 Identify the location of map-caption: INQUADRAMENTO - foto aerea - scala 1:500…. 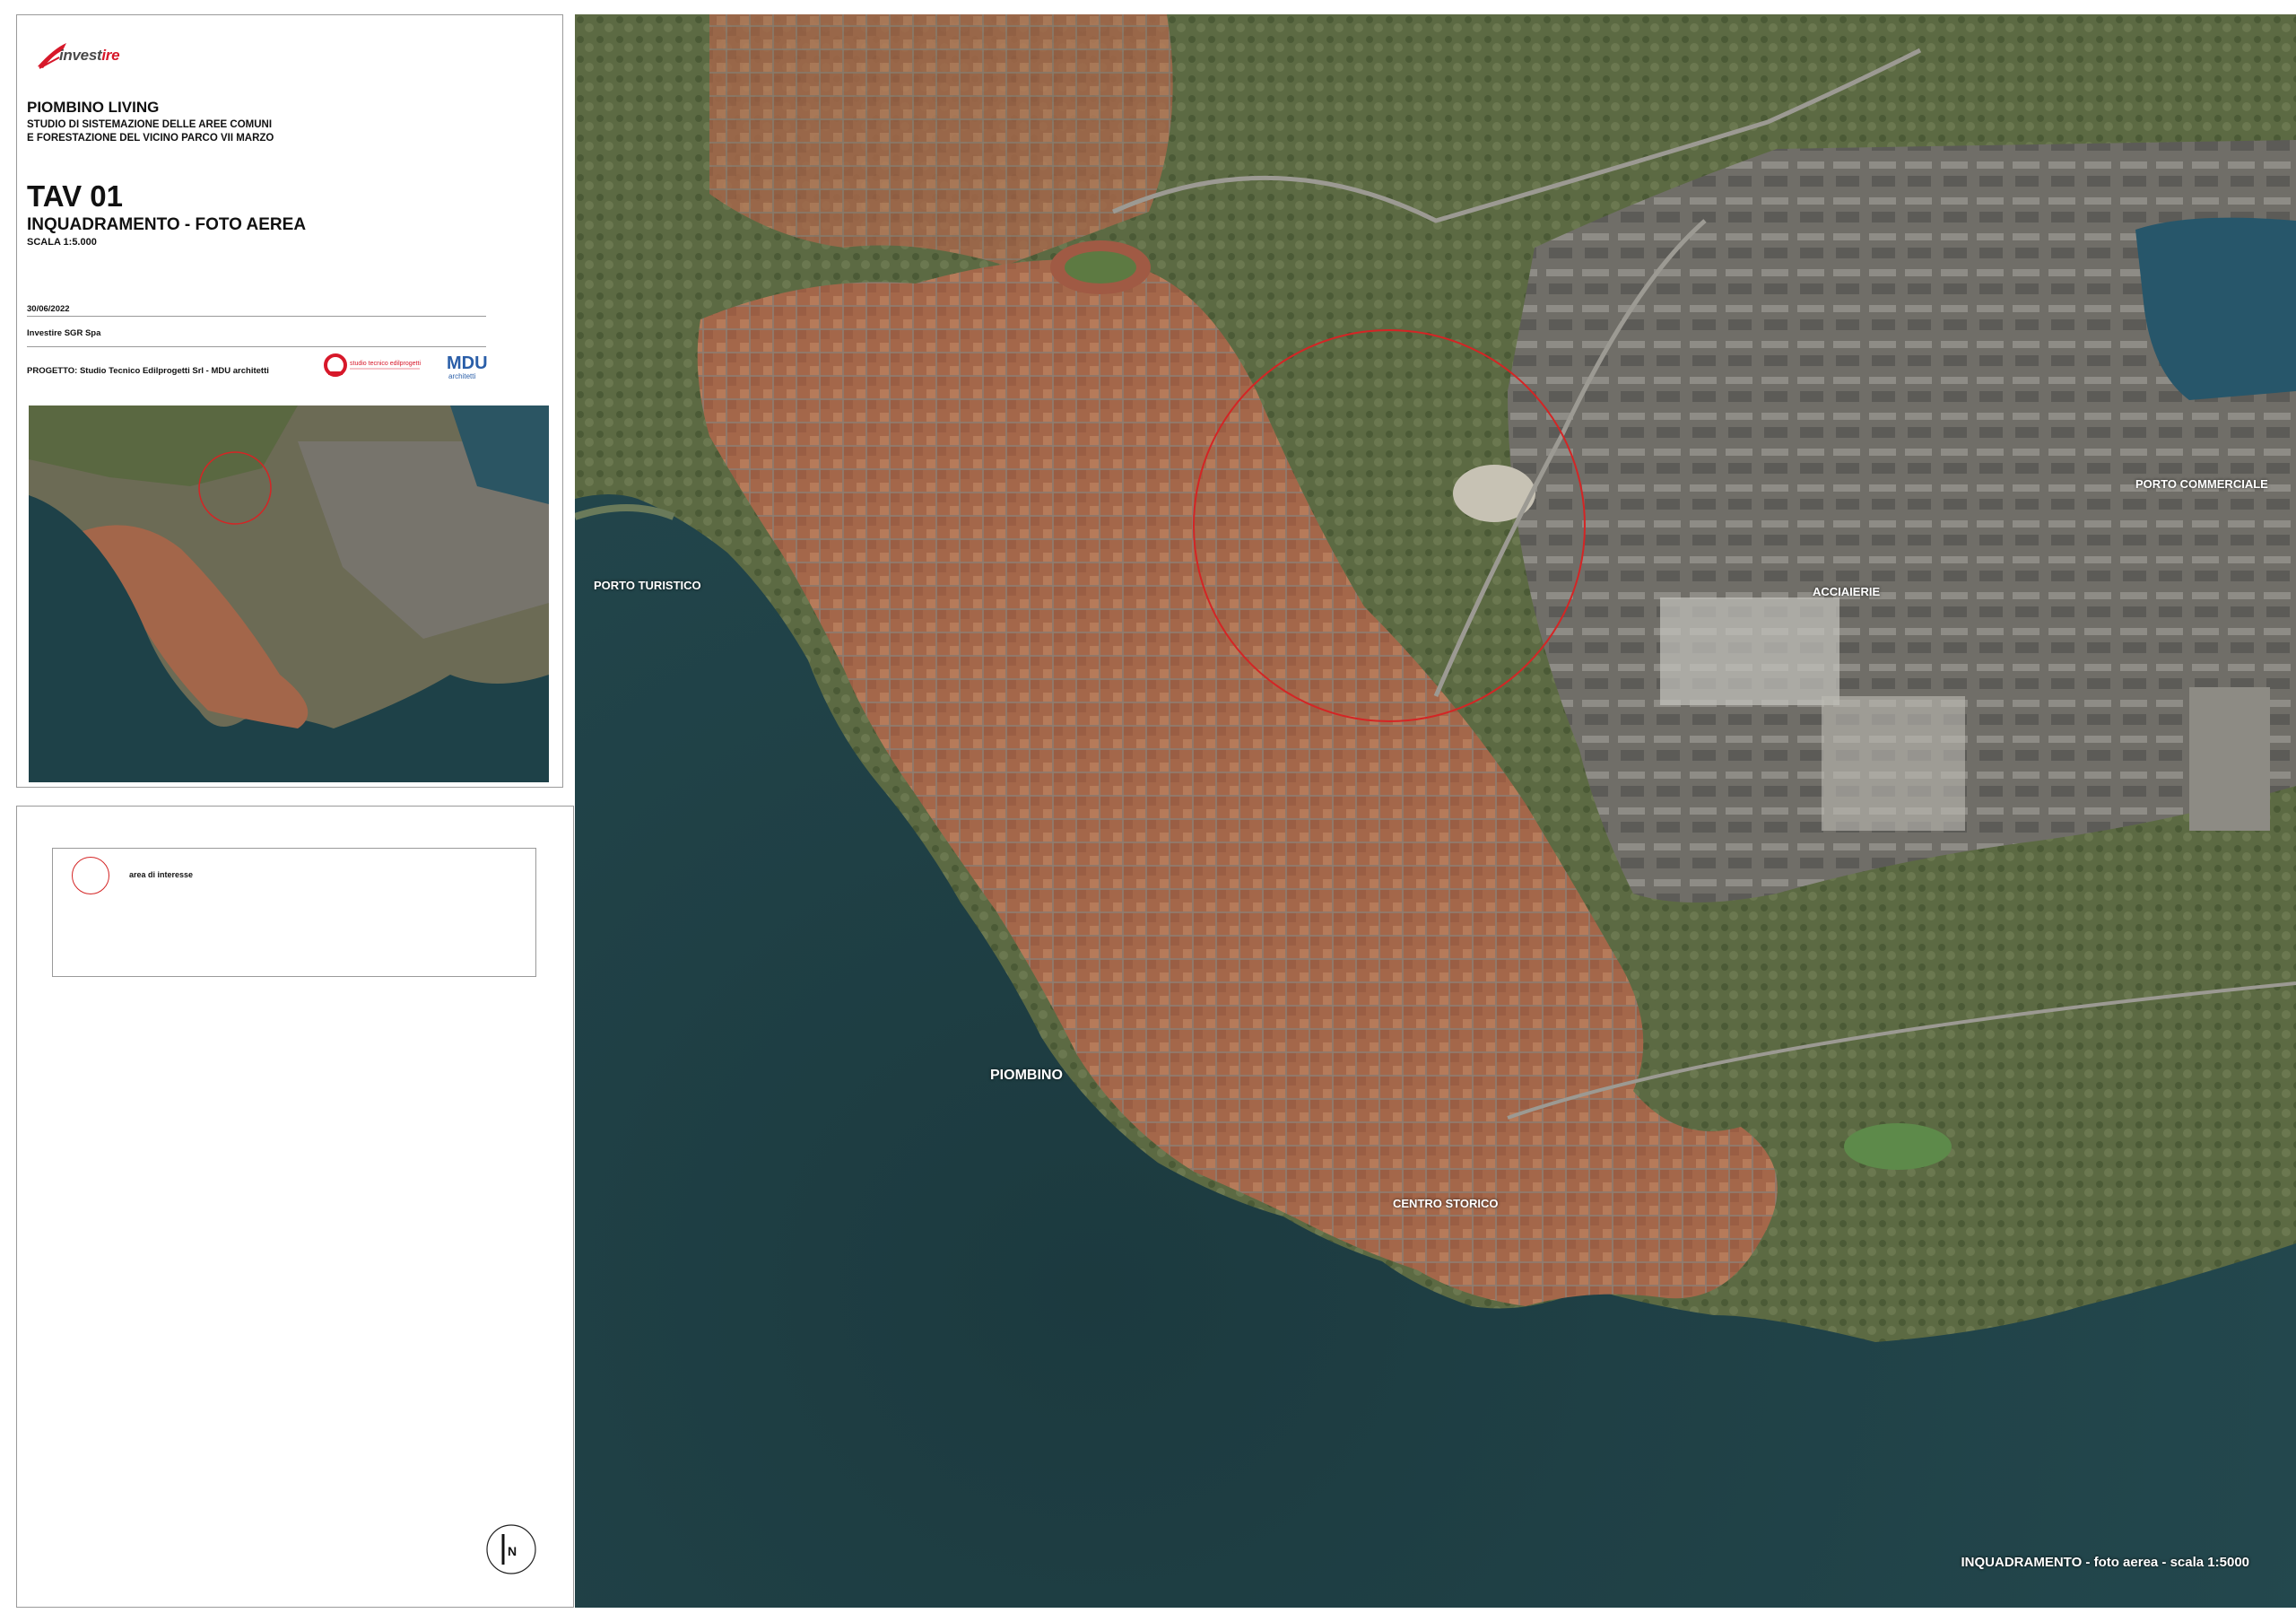
(2105, 1563).